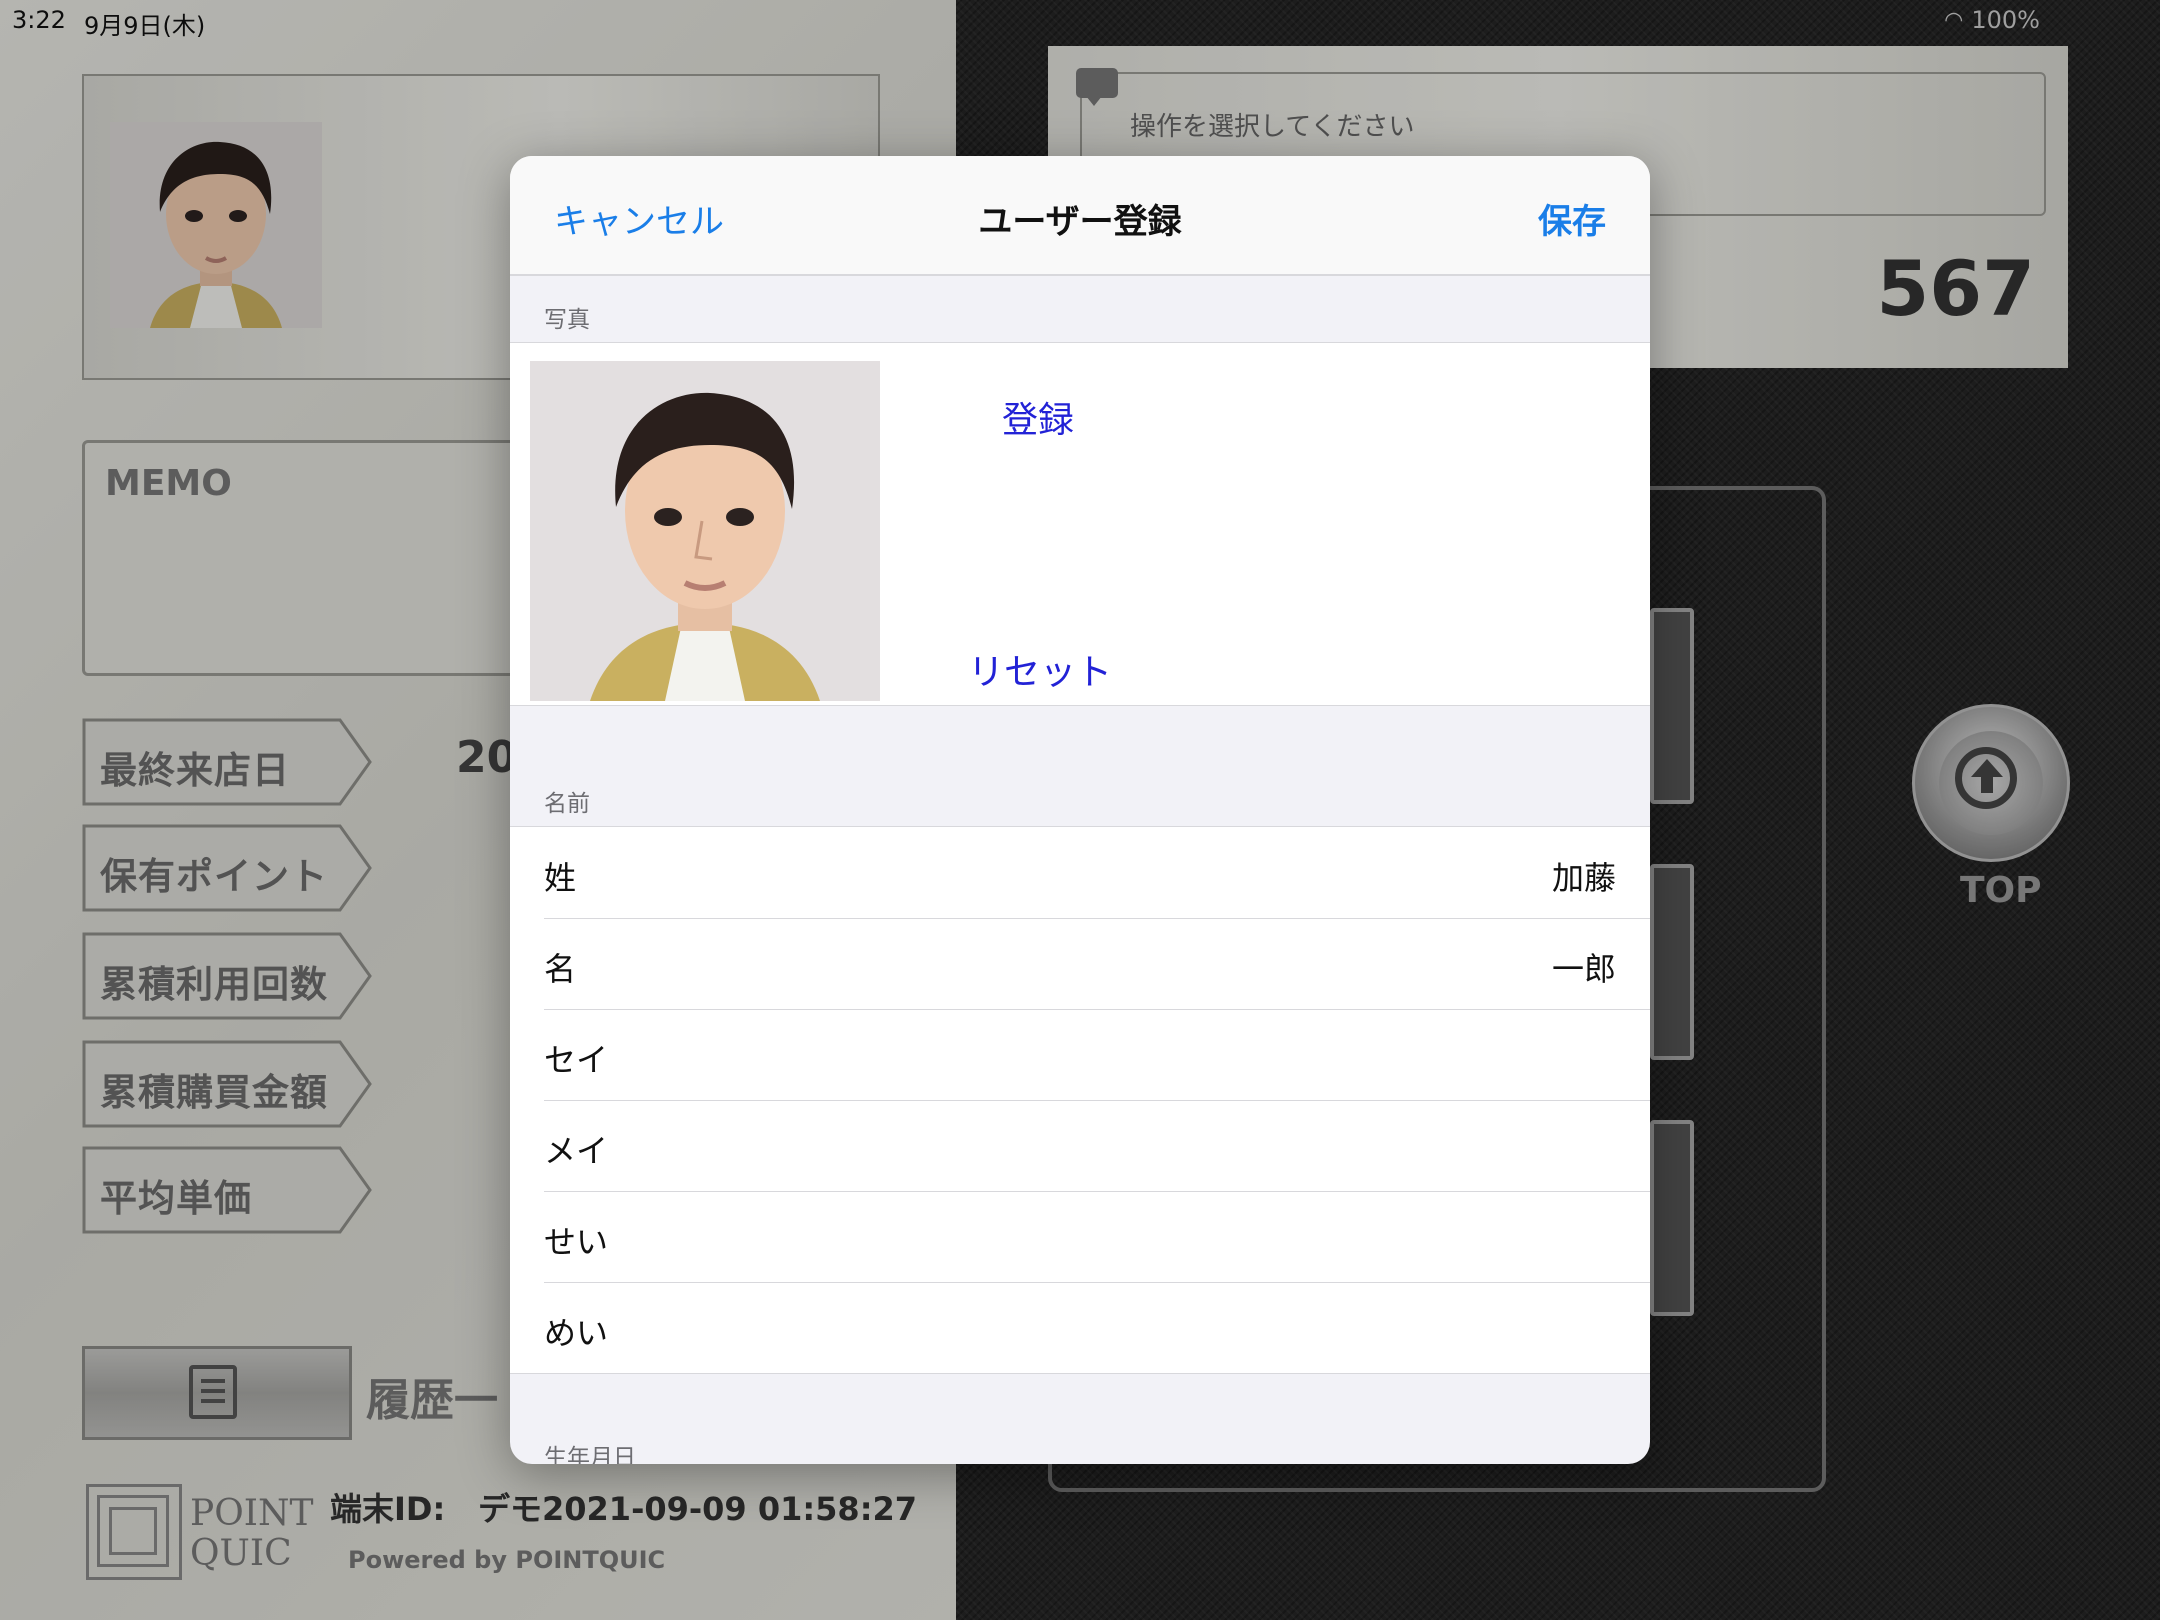 The width and height of the screenshot is (2160, 1620). What do you see at coordinates (705, 531) in the screenshot?
I see `registered-photo` at bounding box center [705, 531].